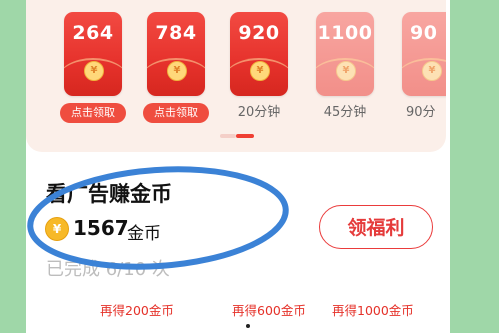 This screenshot has width=499, height=333. I want to click on red-envelope-784: 784 ¥, so click(176, 54).